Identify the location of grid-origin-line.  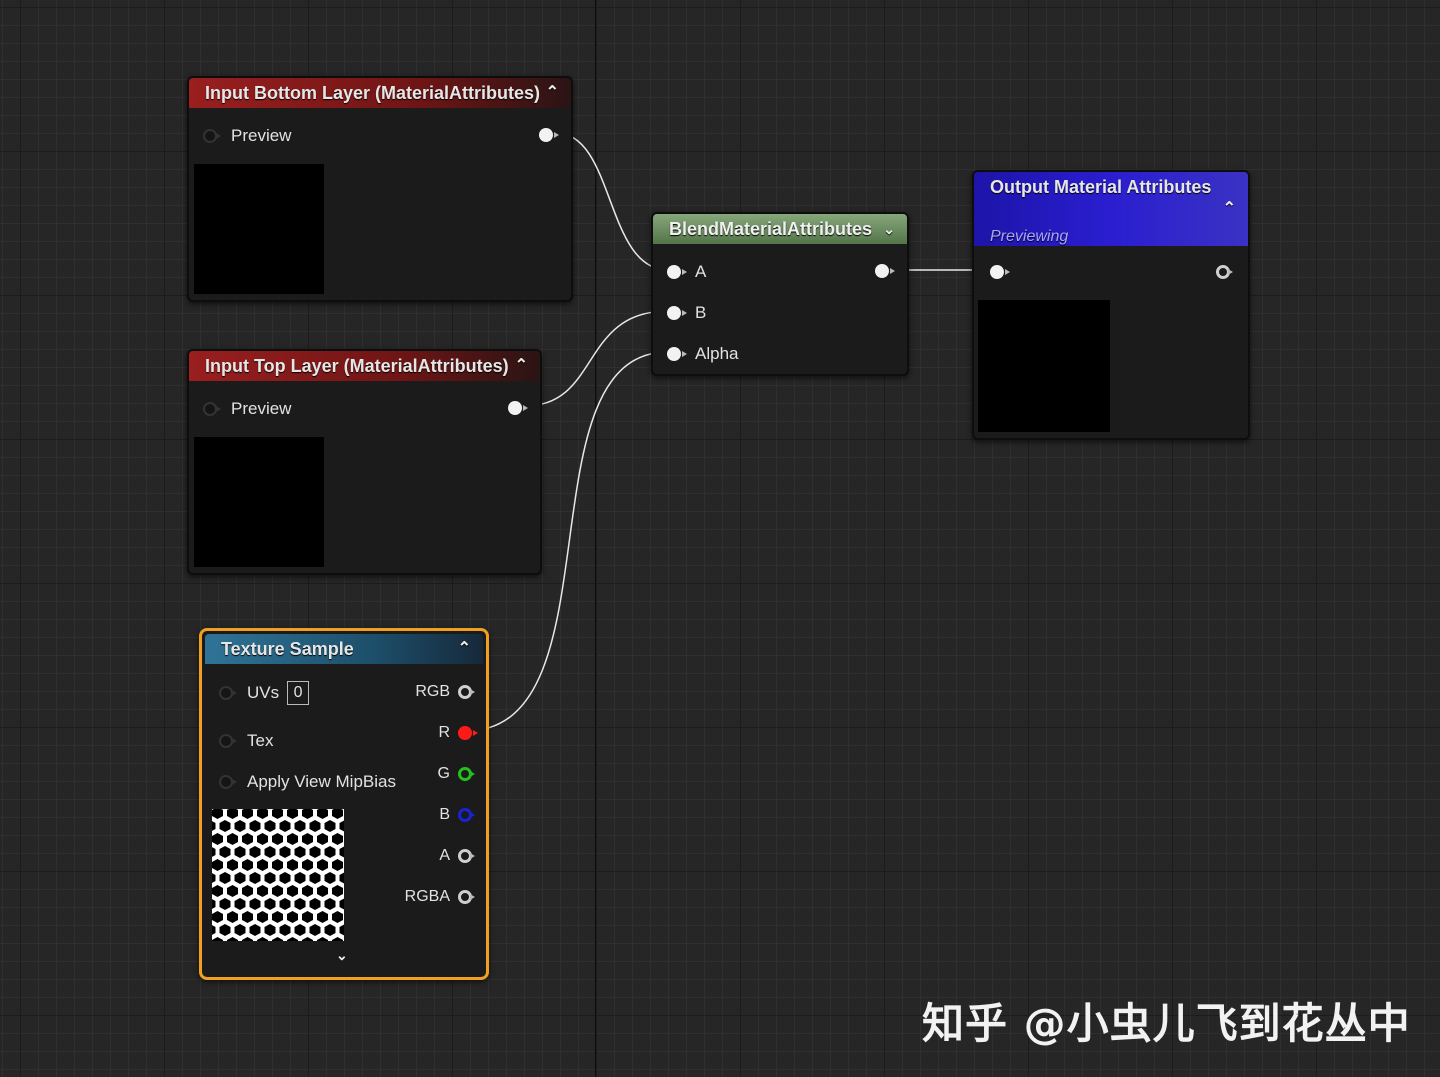
(595, 538).